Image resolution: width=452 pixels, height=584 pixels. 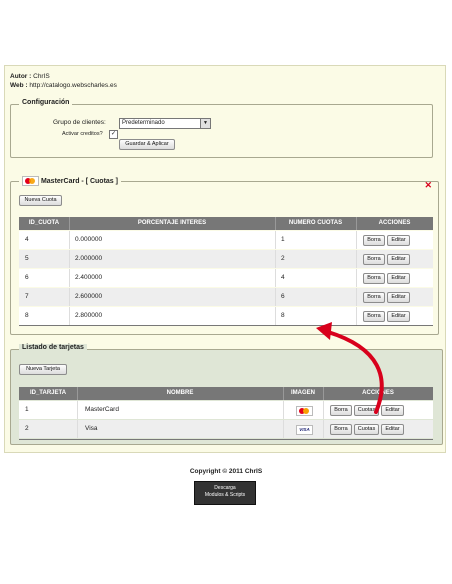 What do you see at coordinates (147, 144) in the screenshot?
I see `save-button: Guardar & Aplicar` at bounding box center [147, 144].